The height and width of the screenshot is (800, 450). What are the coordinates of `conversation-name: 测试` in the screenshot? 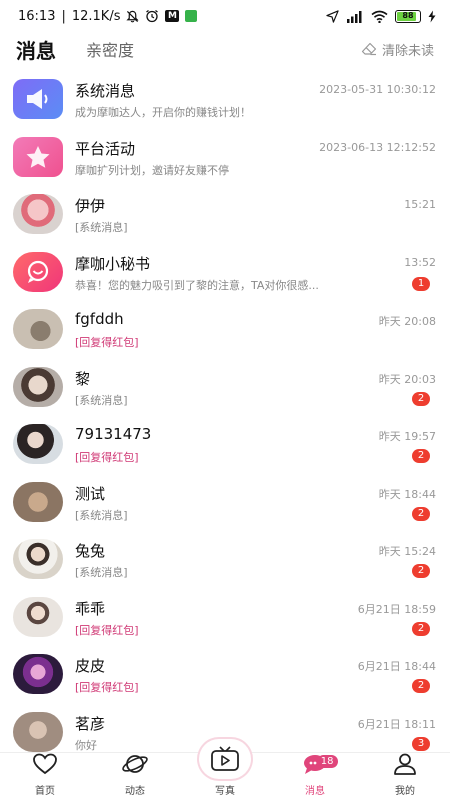 It's located at (90, 493).